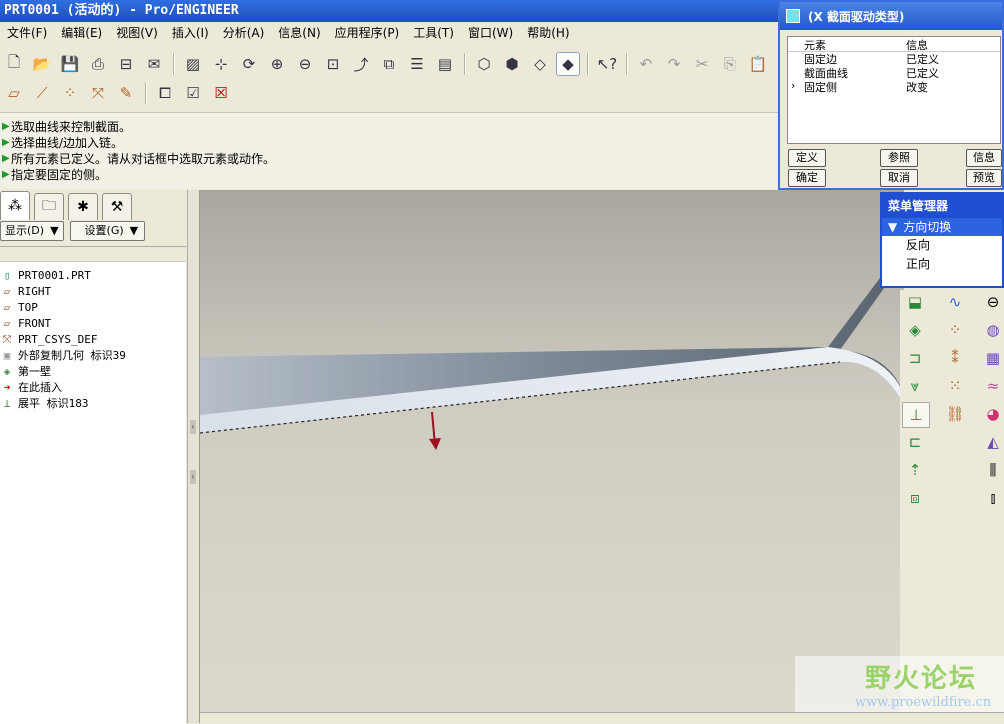 This screenshot has width=1004, height=724. Describe the element at coordinates (899, 178) in the screenshot. I see `cancel-button: 取消` at that location.